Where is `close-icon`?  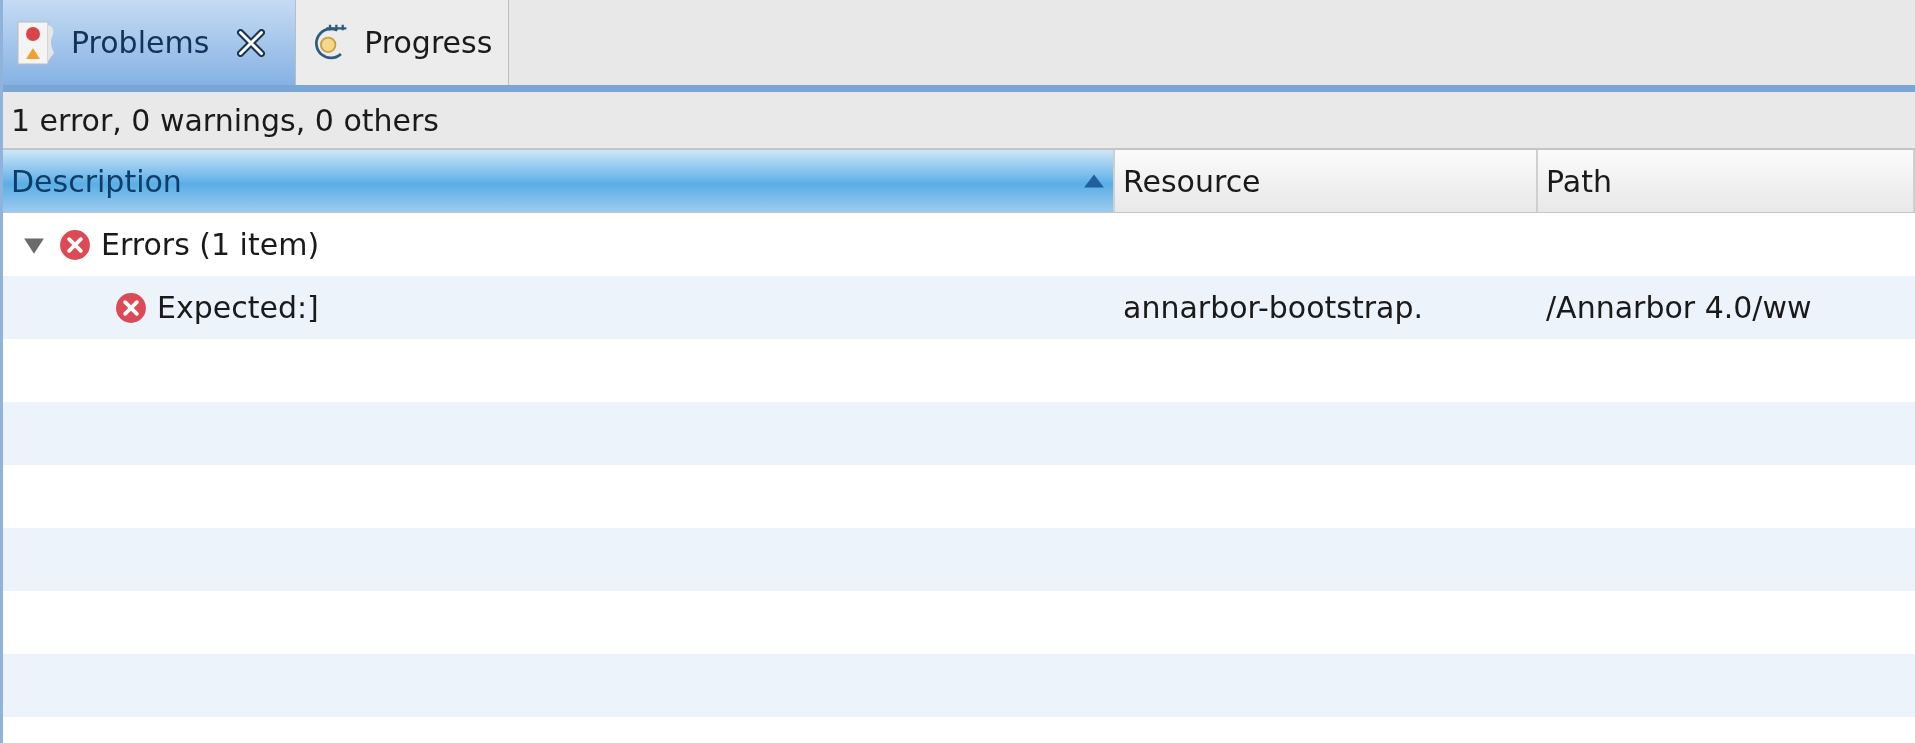
close-icon is located at coordinates (251, 42).